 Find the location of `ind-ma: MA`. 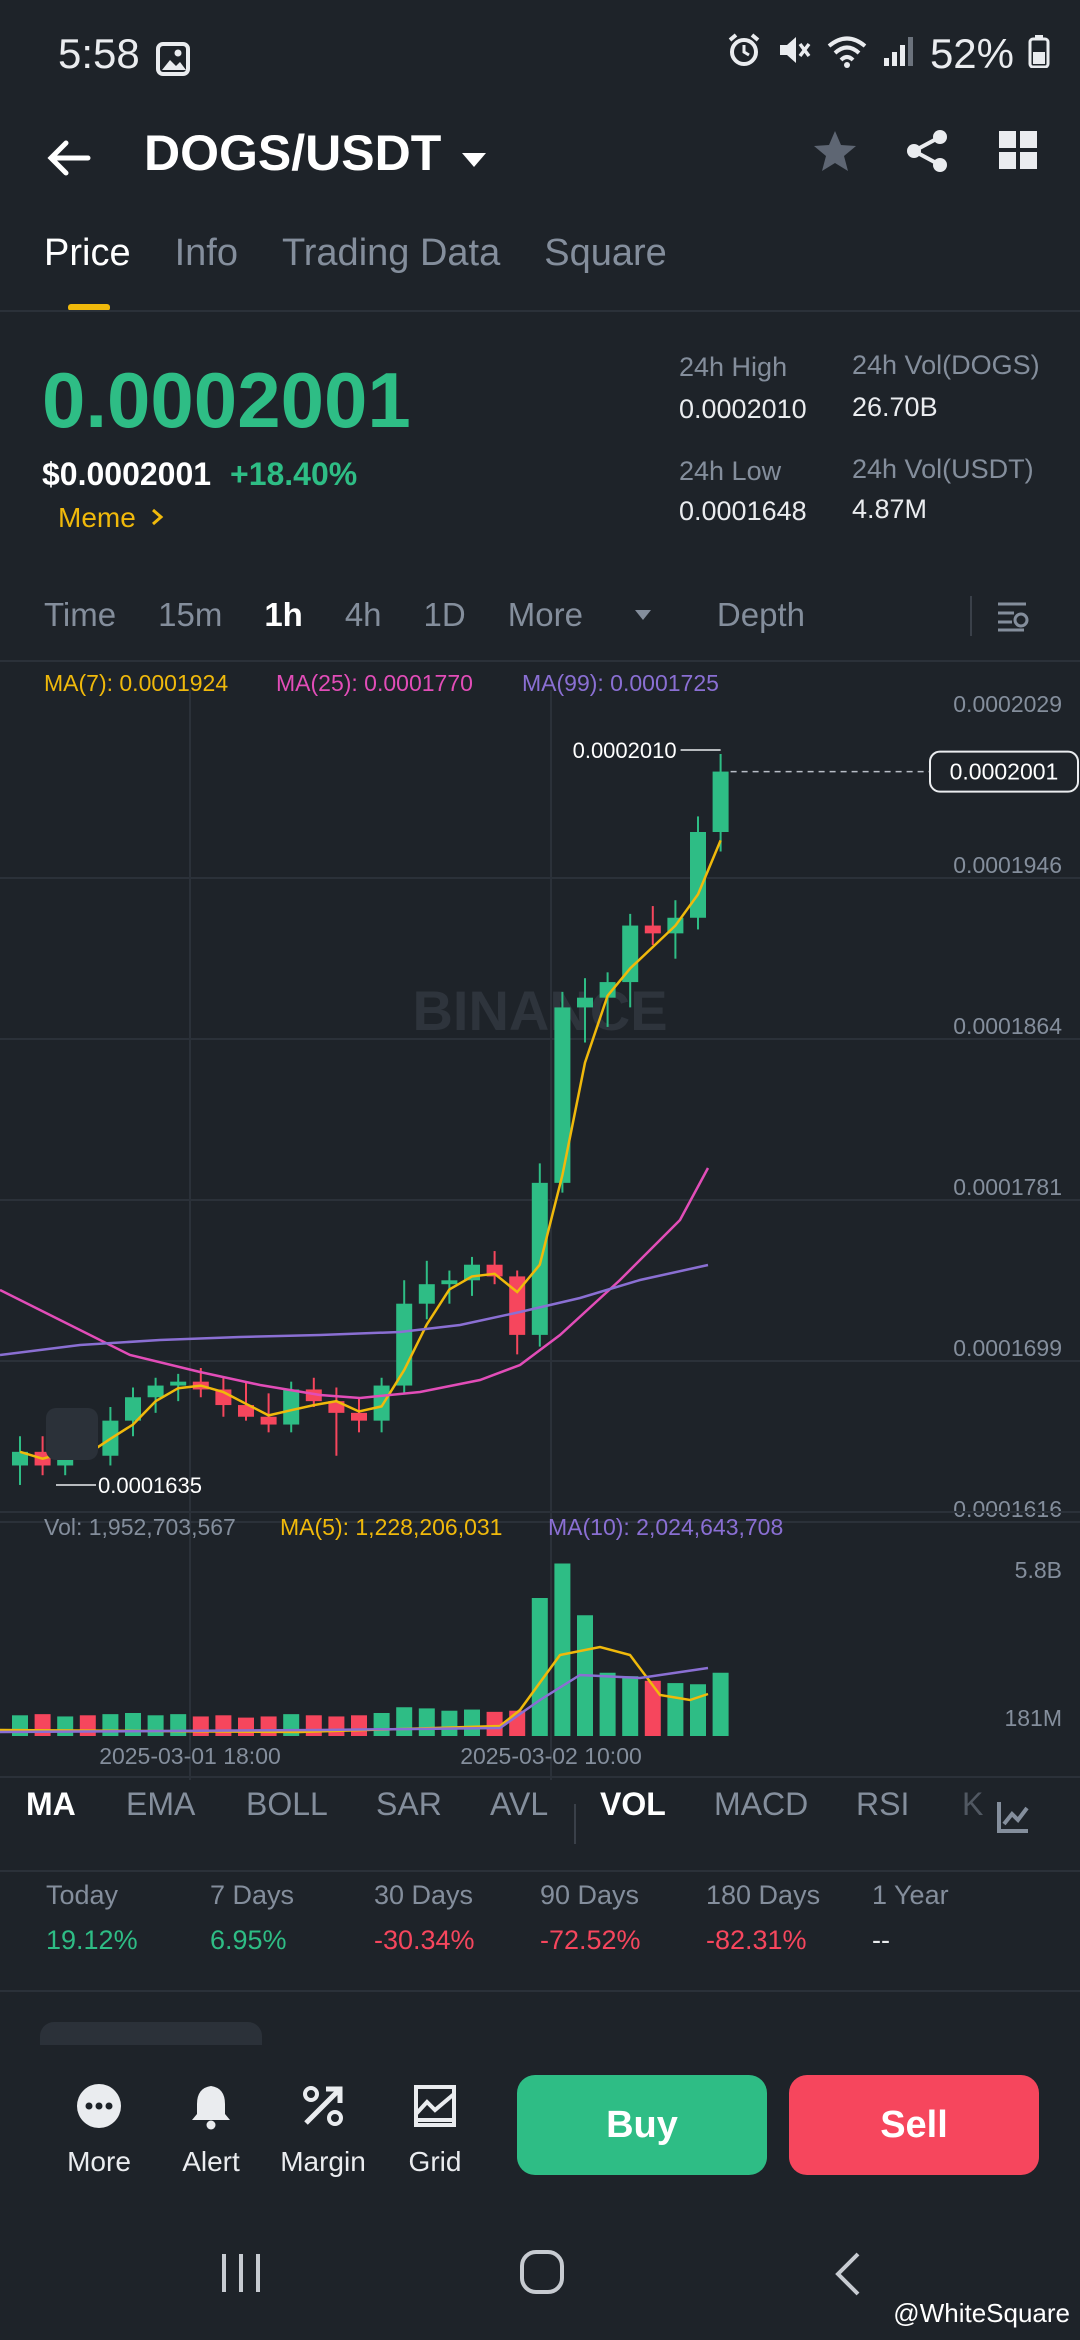

ind-ma: MA is located at coordinates (51, 1804).